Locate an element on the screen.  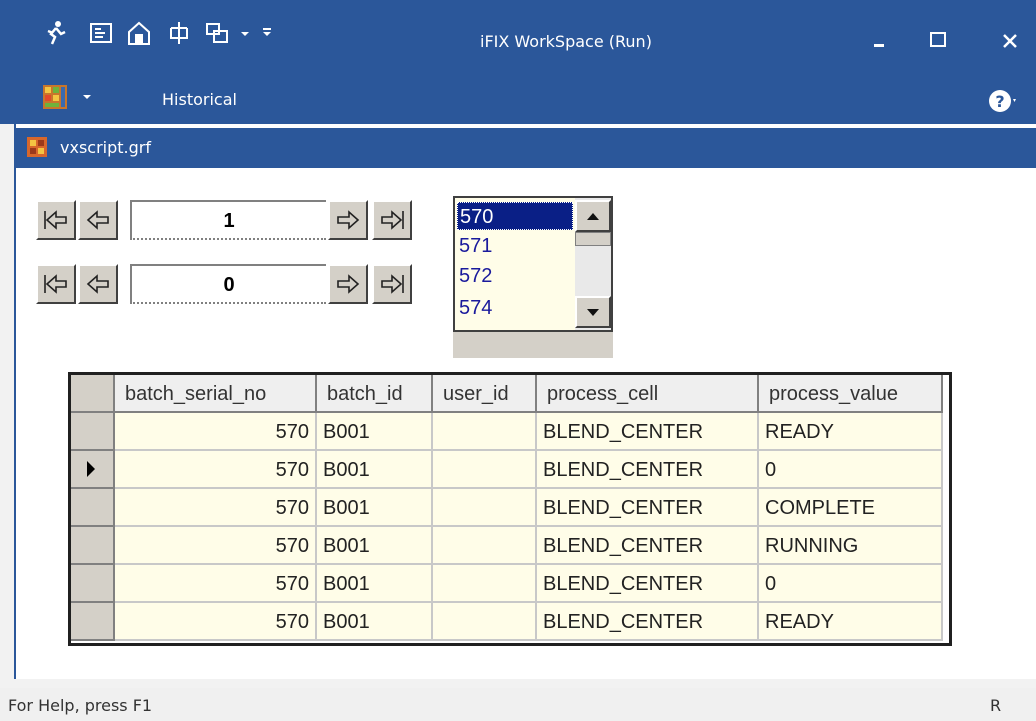
customize-toolbar-icon is located at coordinates (267, 33).